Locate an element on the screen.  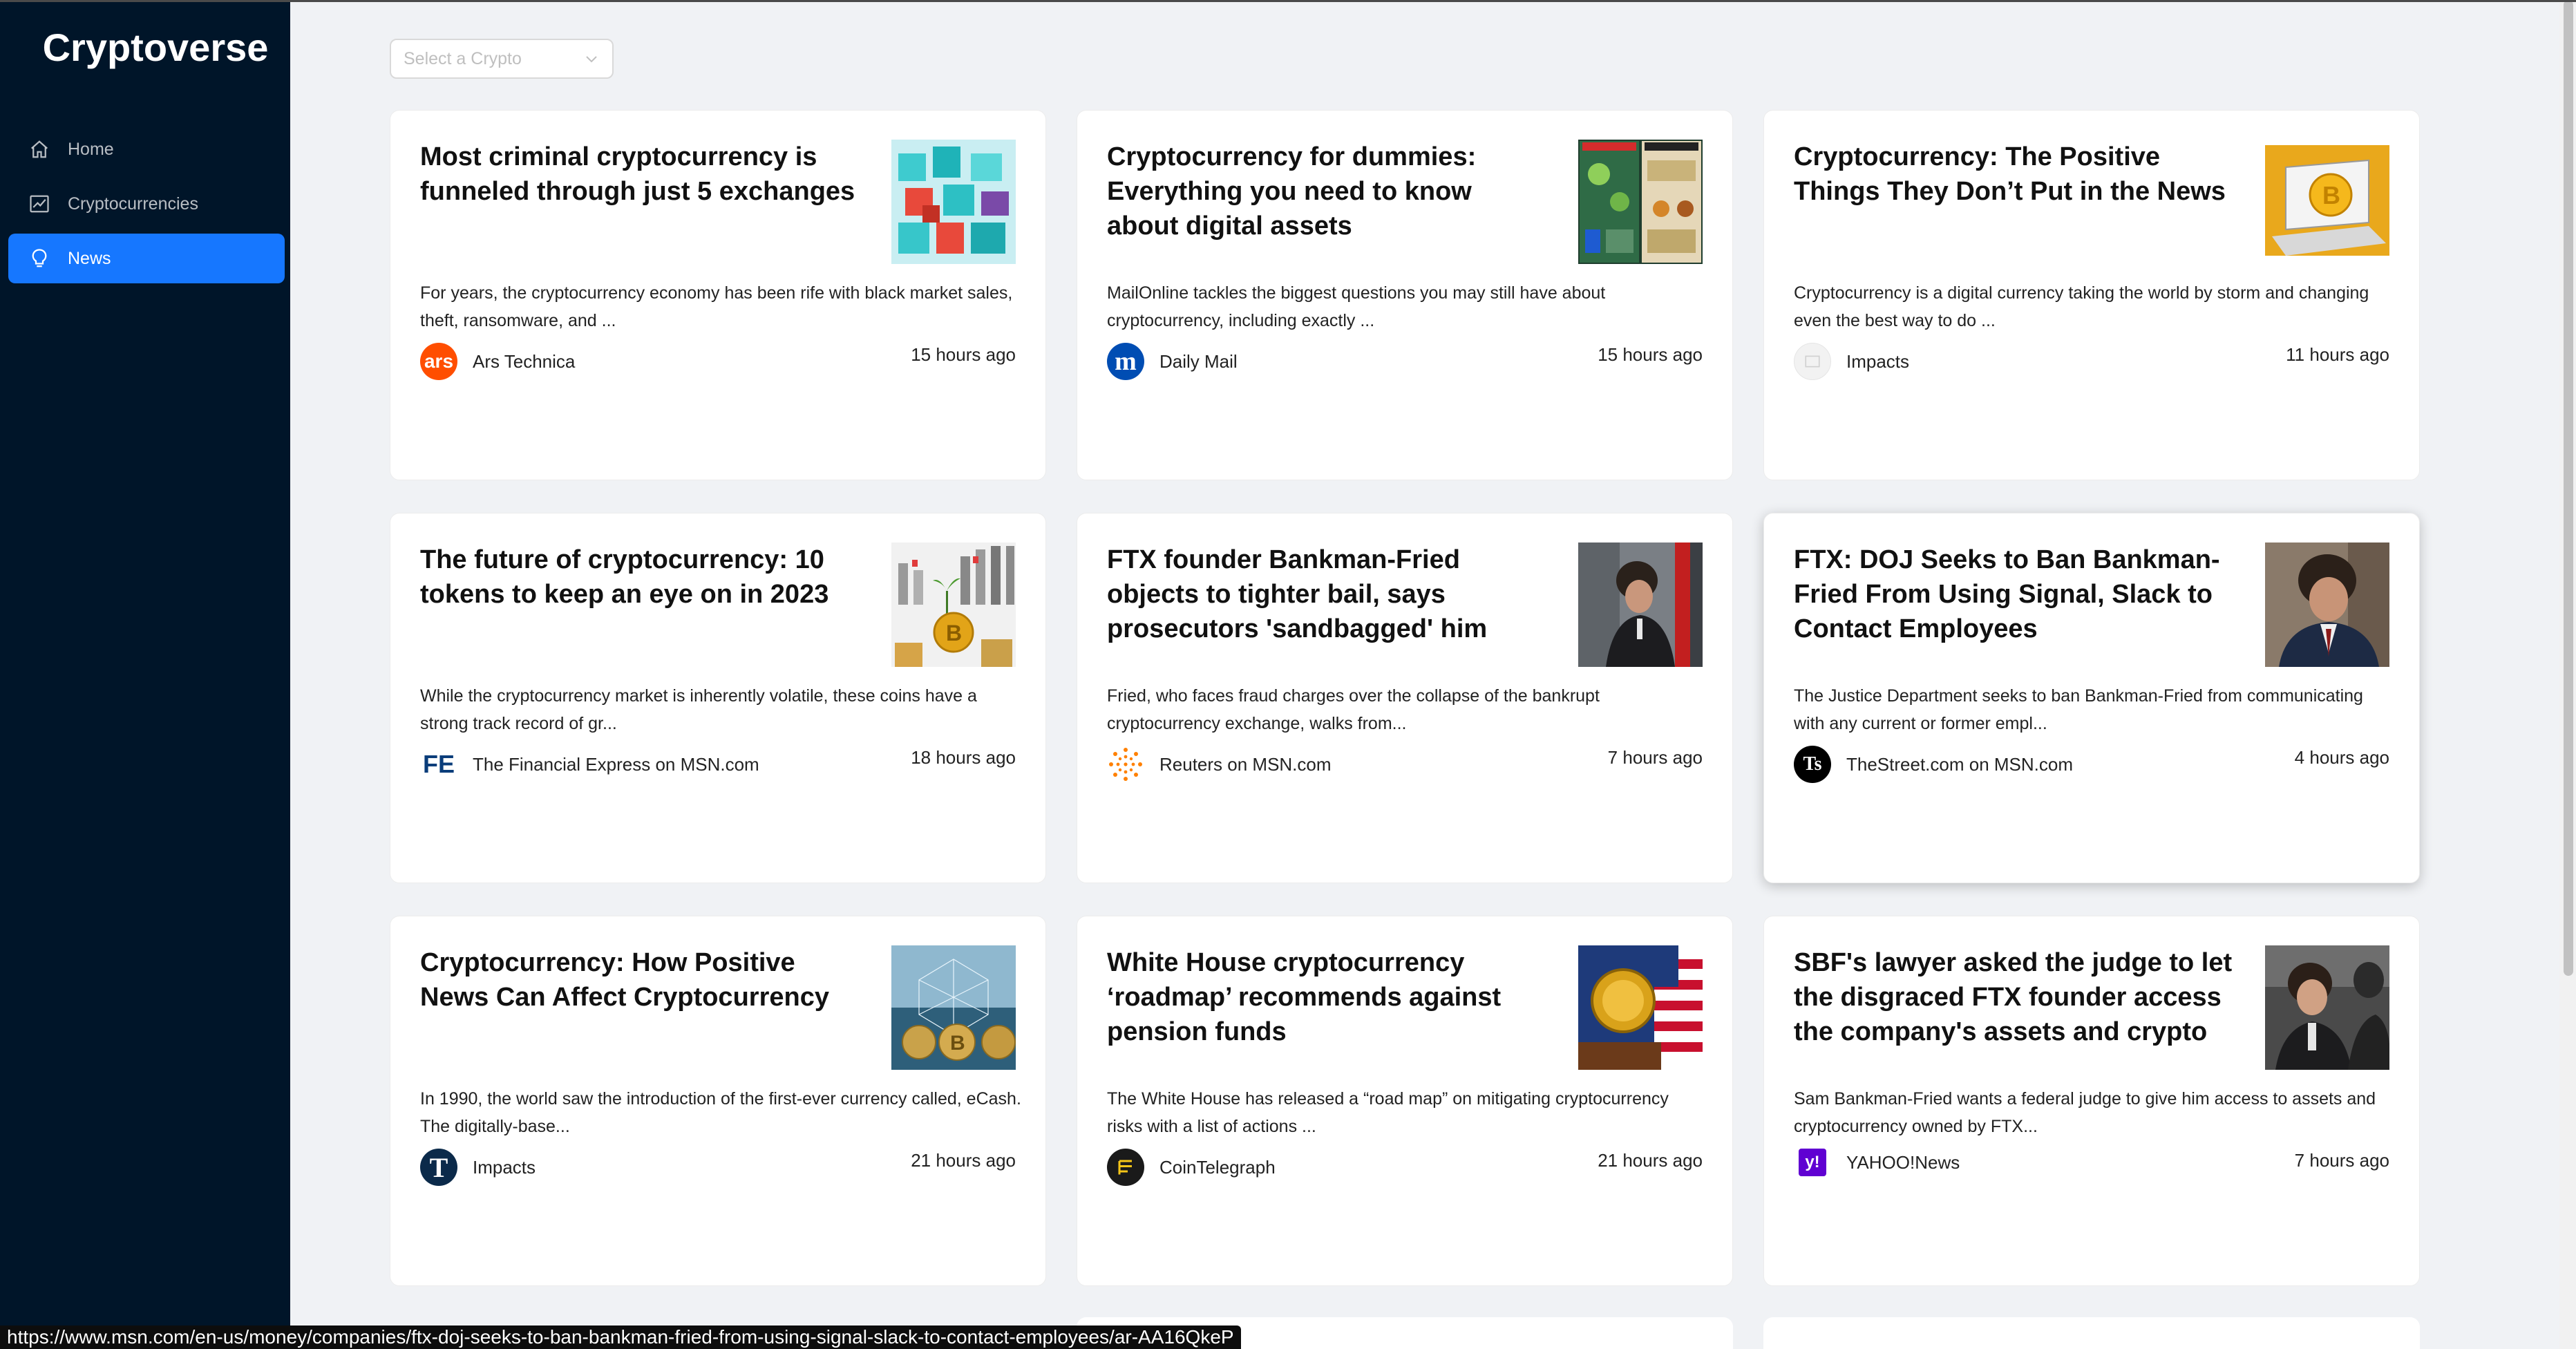
sidebar-item-label: Cryptocurrencies is located at coordinates (133, 204).